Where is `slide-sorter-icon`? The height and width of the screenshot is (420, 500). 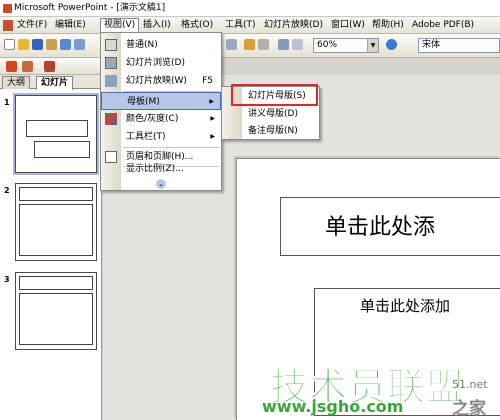
slide-sorter-icon is located at coordinates (111, 63).